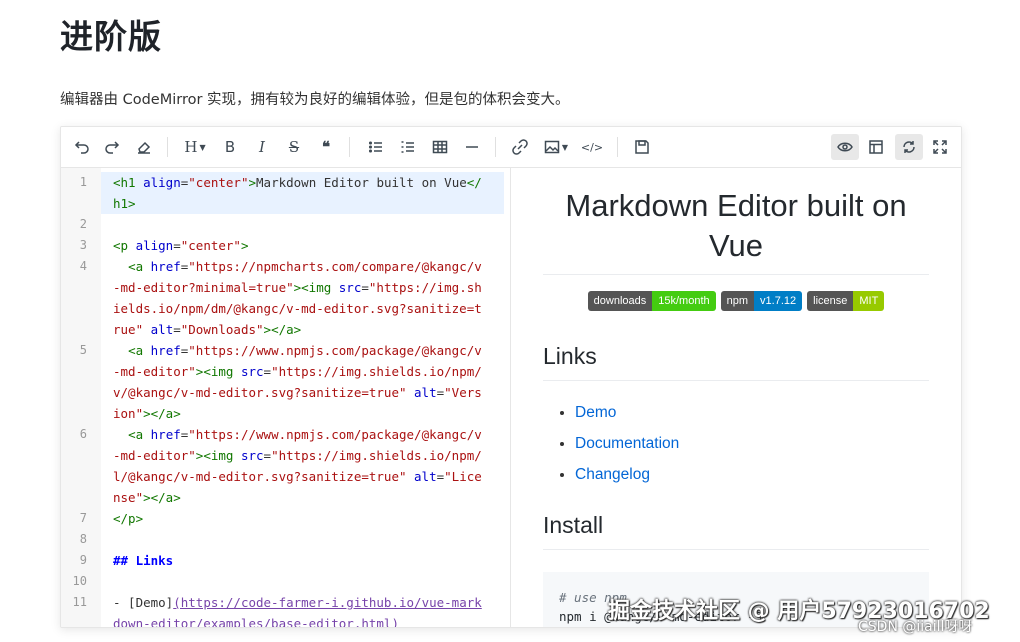 This screenshot has height=642, width=1020. Describe the element at coordinates (651, 301) in the screenshot. I see `downloads-badge: downloads 15k/month` at that location.